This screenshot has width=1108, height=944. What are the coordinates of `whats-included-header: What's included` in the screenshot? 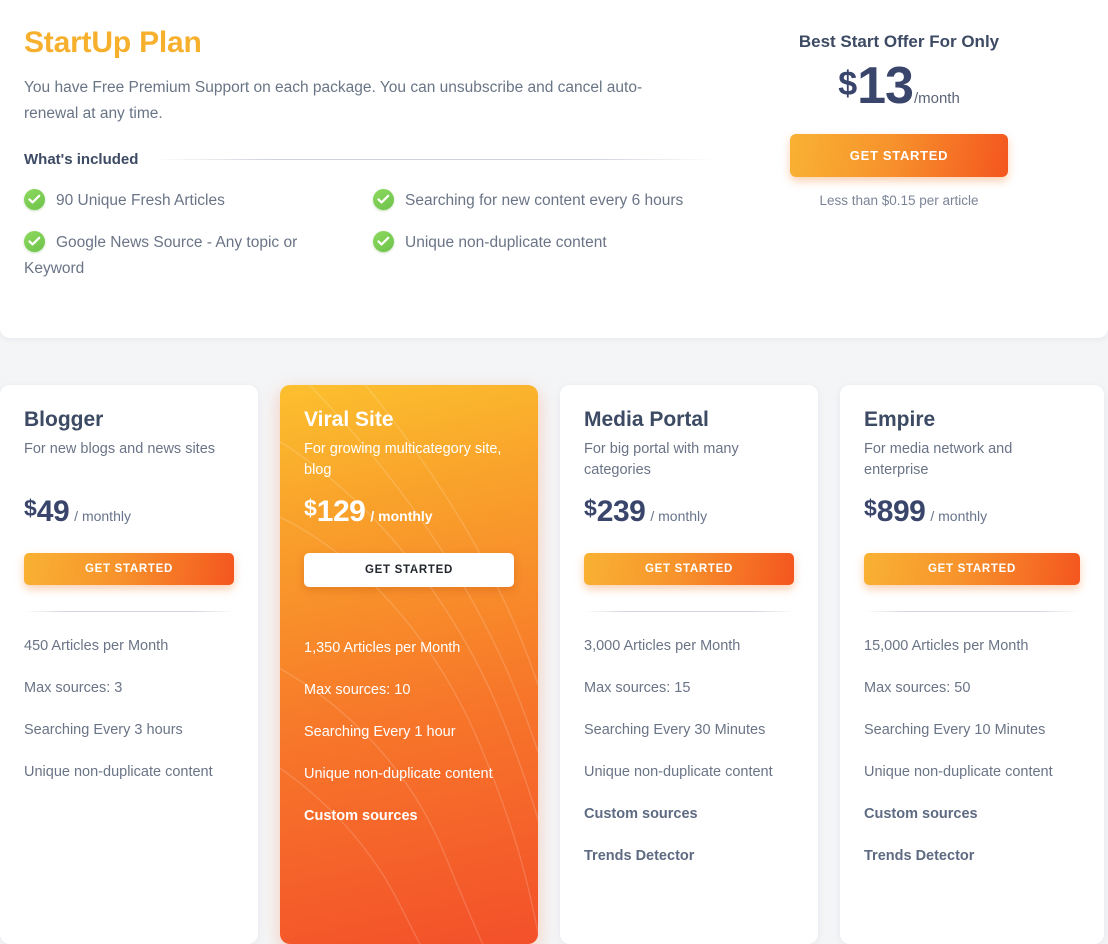 It's located at (369, 159).